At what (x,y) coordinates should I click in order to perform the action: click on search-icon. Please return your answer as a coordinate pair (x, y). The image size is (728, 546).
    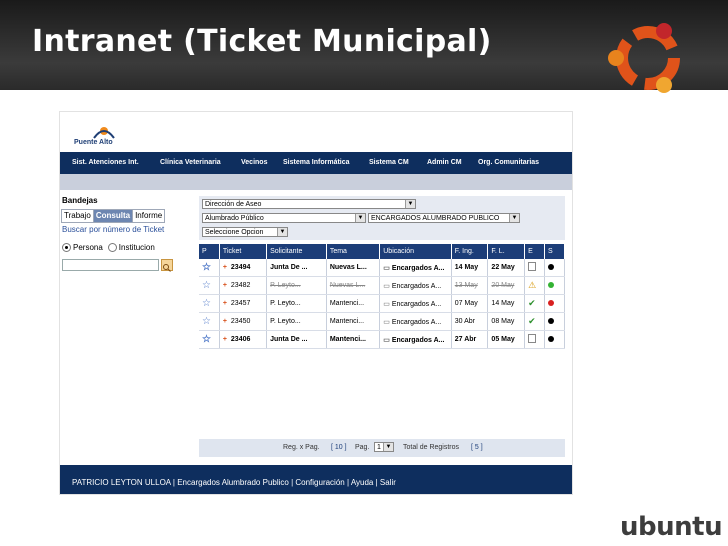
    Looking at the image, I should click on (167, 268).